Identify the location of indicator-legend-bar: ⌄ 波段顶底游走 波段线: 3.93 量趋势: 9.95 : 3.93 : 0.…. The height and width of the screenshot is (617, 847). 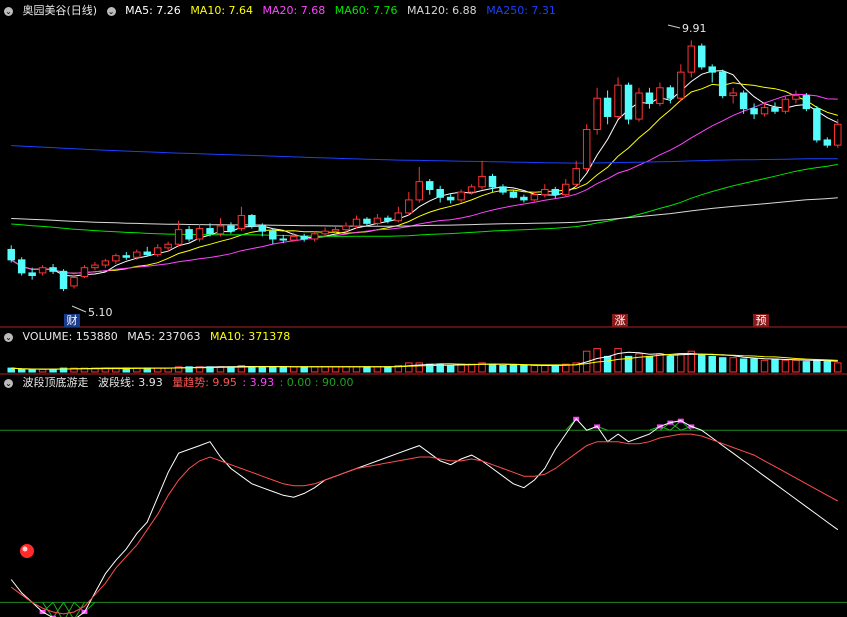
(425, 383).